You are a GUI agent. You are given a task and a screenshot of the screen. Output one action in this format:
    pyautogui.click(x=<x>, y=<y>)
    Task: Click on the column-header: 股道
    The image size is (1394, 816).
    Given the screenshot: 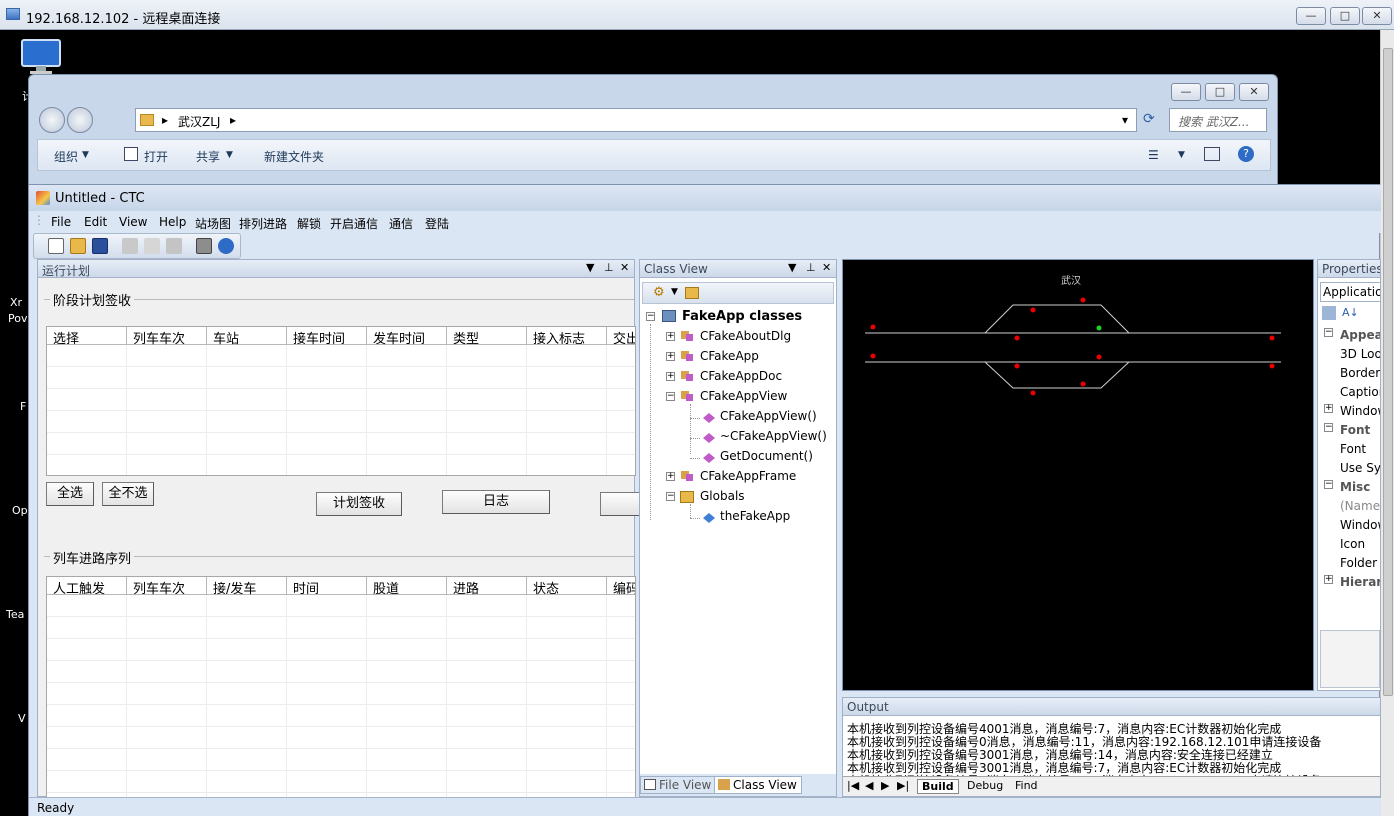 What is the action you would take?
    pyautogui.click(x=407, y=587)
    